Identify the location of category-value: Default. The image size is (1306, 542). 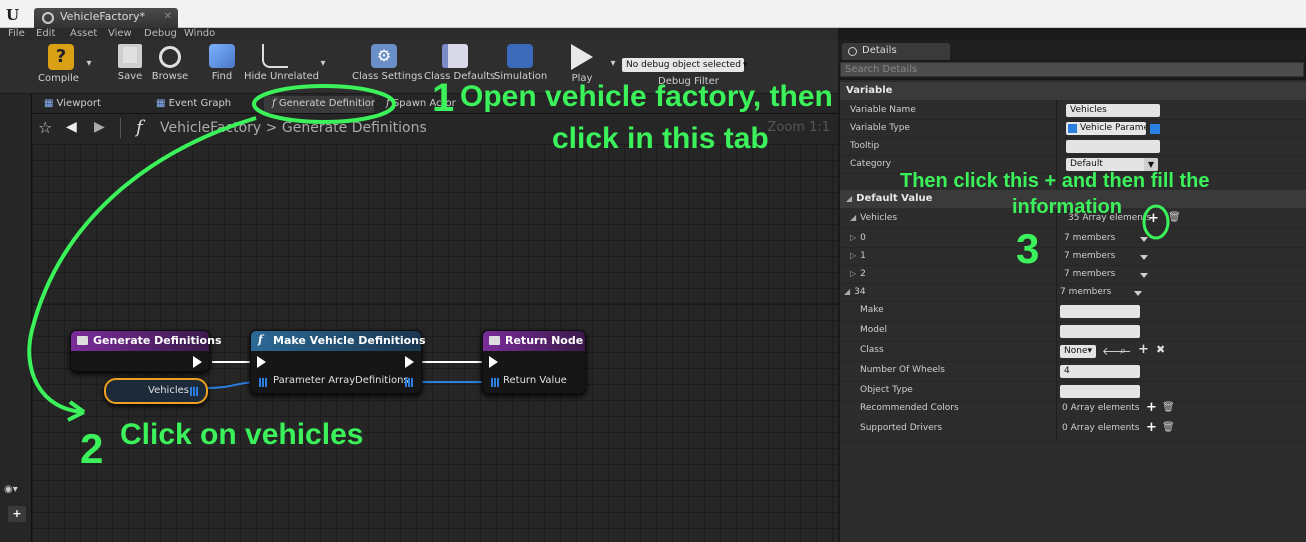
(1086, 164).